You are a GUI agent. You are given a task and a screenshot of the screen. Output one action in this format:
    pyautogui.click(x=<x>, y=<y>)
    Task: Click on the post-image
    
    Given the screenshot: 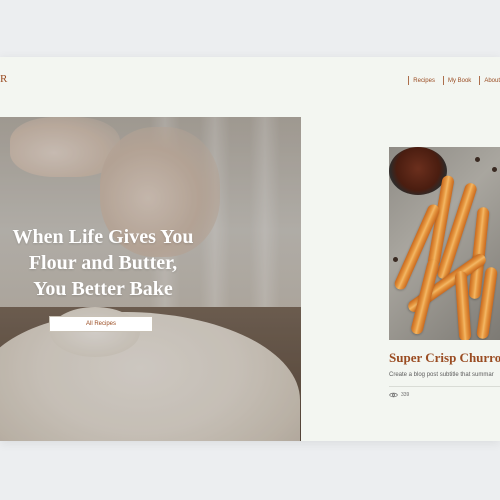 What is the action you would take?
    pyautogui.click(x=444, y=243)
    